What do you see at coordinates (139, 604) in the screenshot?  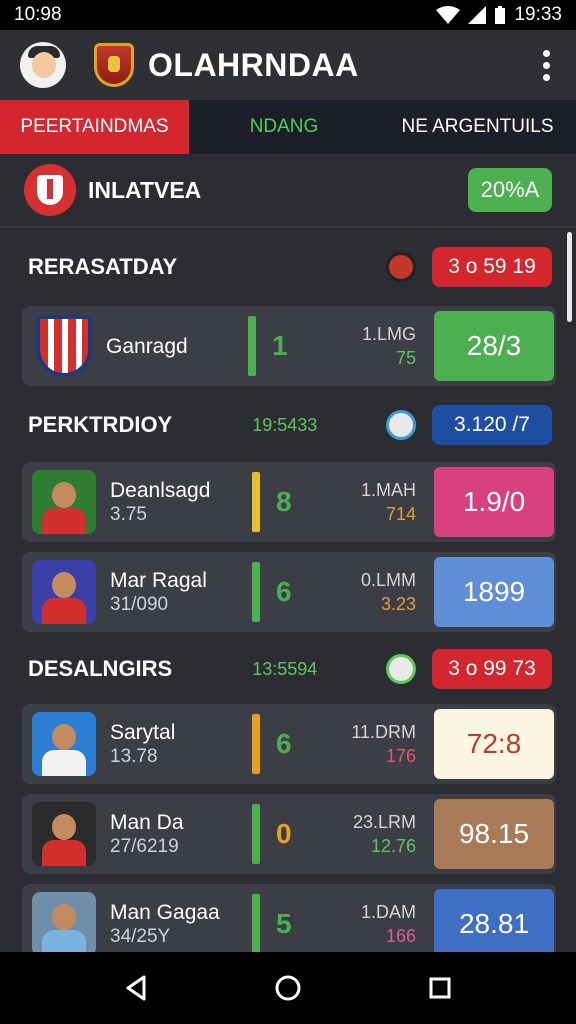 I see `player-sub: 31/090` at bounding box center [139, 604].